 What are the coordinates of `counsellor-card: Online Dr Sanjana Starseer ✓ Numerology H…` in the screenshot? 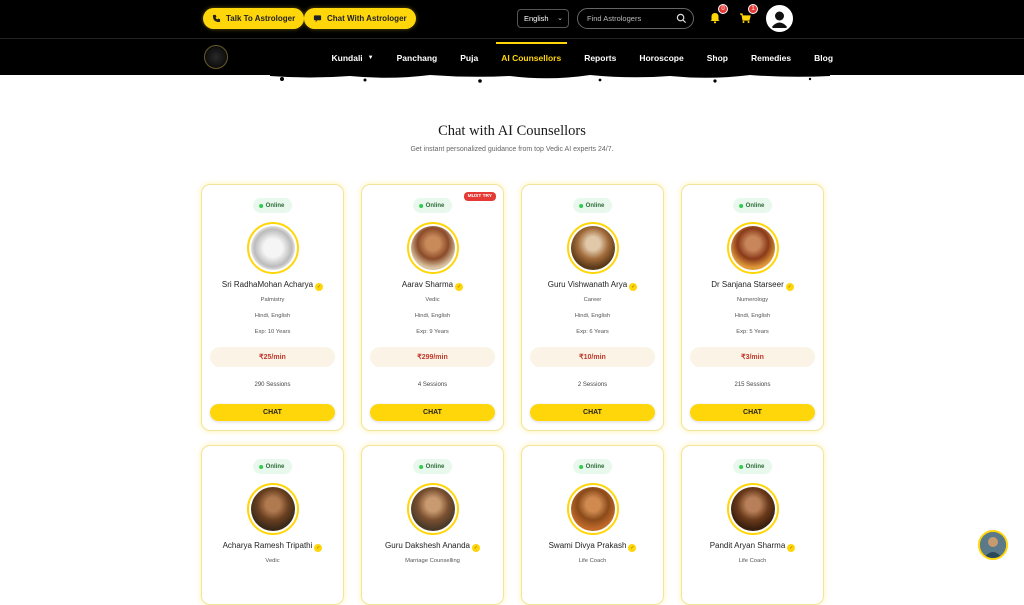 It's located at (752, 307).